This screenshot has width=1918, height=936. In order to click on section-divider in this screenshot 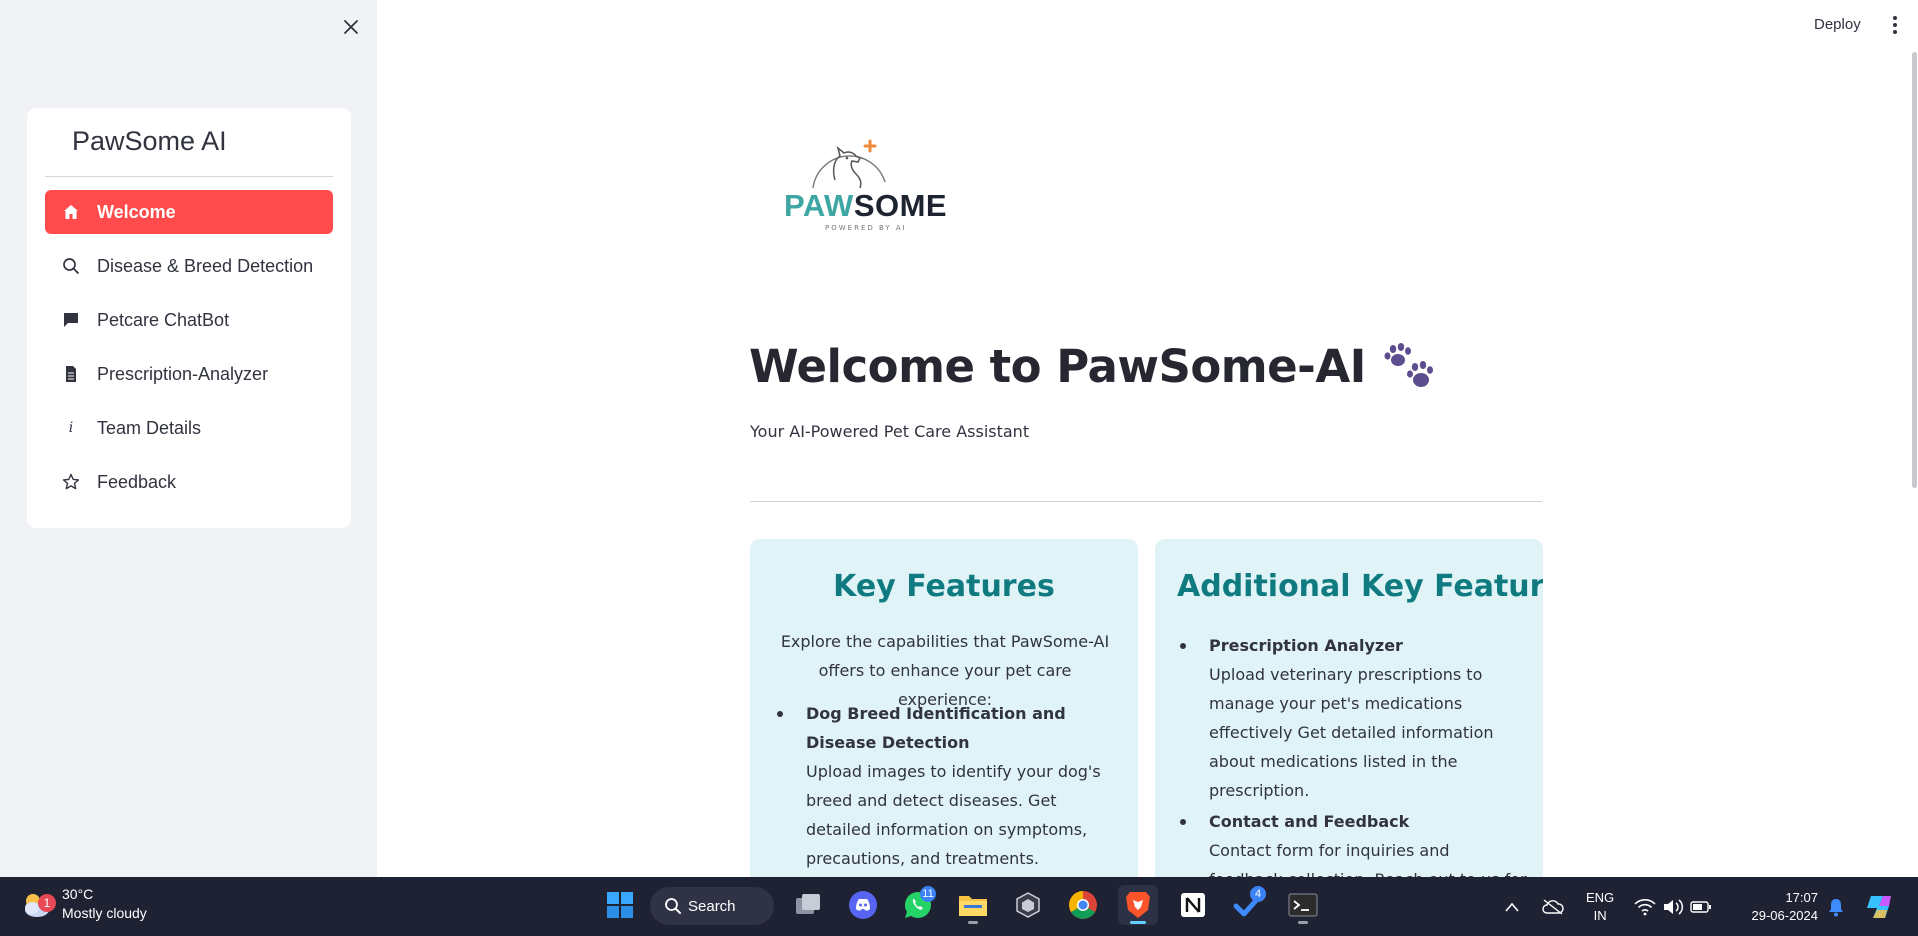, I will do `click(1146, 501)`.